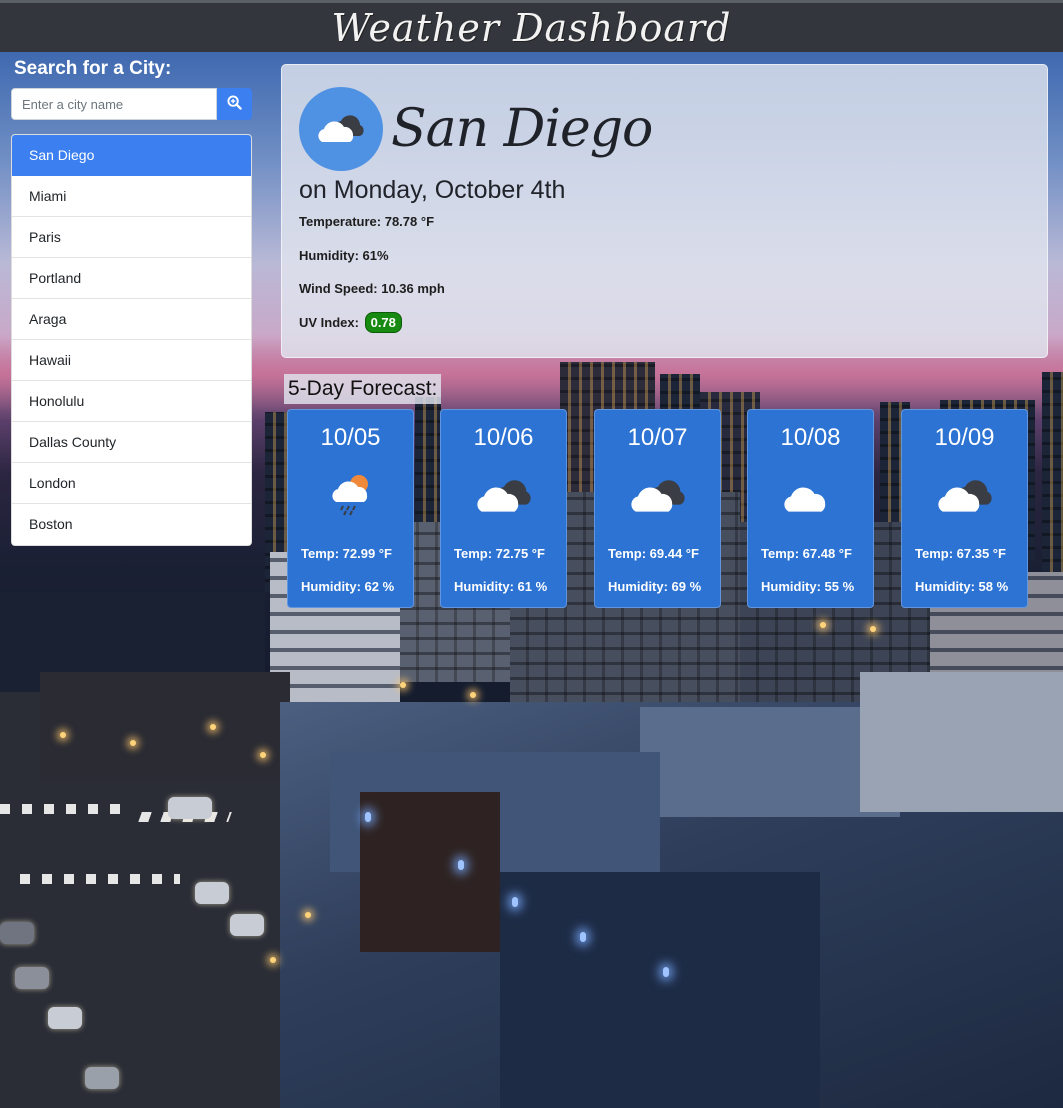  Describe the element at coordinates (131, 319) in the screenshot. I see `city-item-araga: Araga` at that location.